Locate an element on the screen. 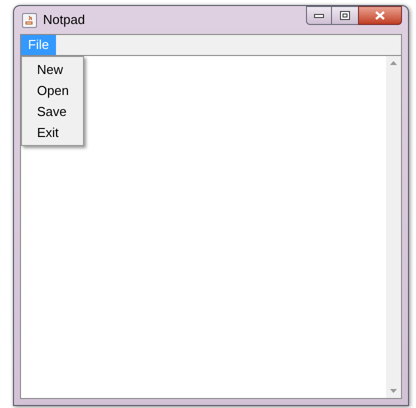 The width and height of the screenshot is (416, 408). minimize-icon is located at coordinates (319, 16).